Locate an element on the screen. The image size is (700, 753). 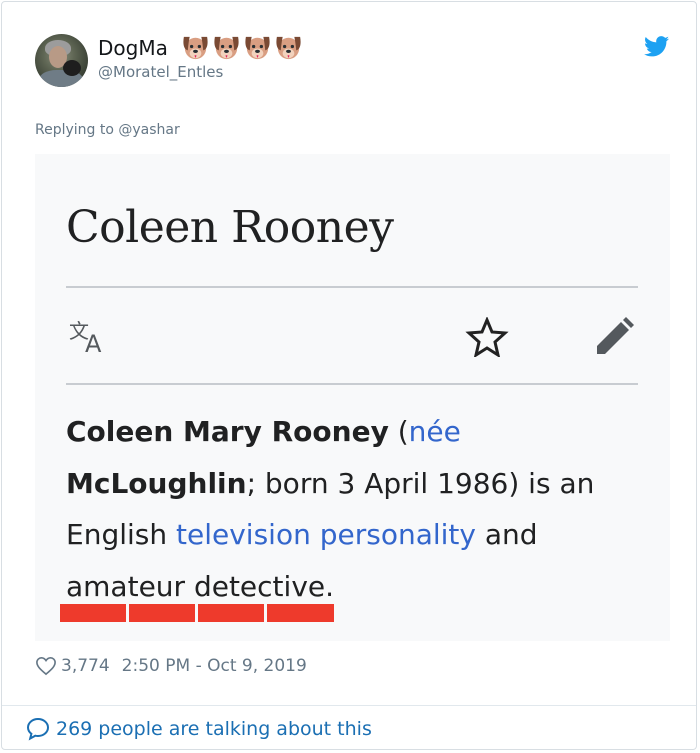
translate-icon: 文 A is located at coordinates (85, 336).